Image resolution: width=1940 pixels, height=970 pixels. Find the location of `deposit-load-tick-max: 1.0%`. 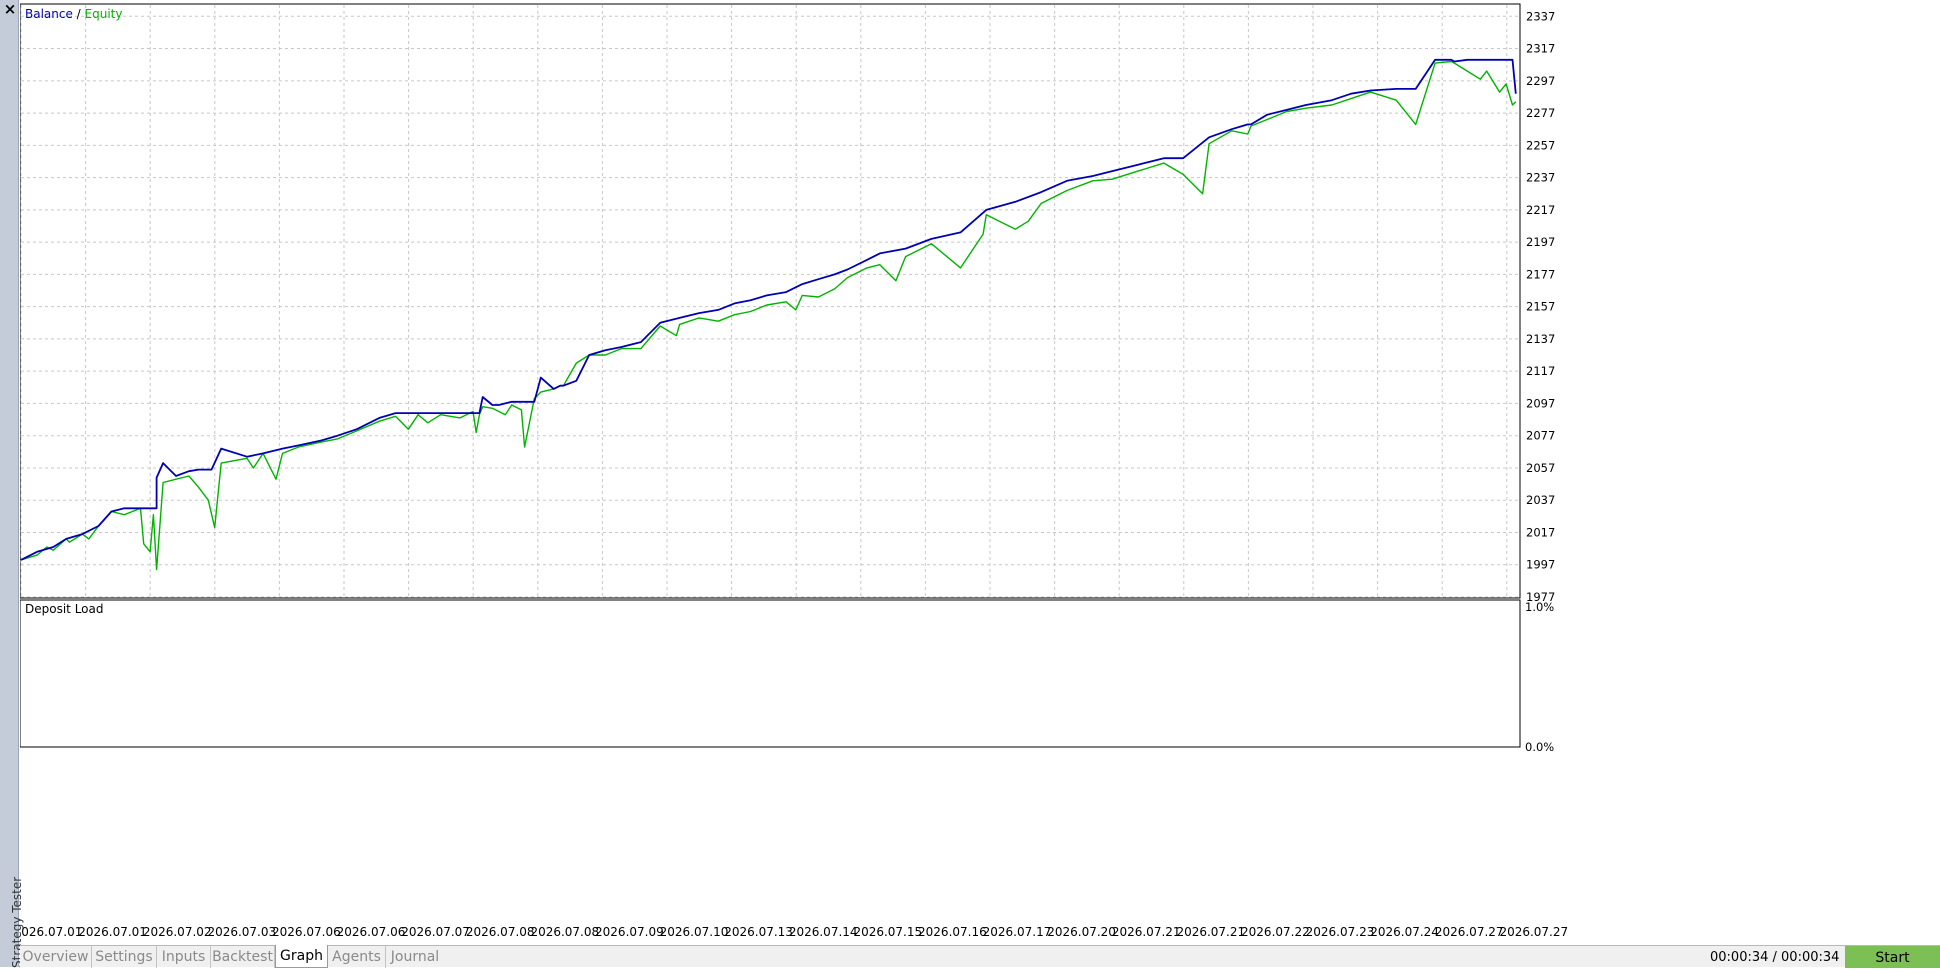

deposit-load-tick-max: 1.0% is located at coordinates (1539, 607).